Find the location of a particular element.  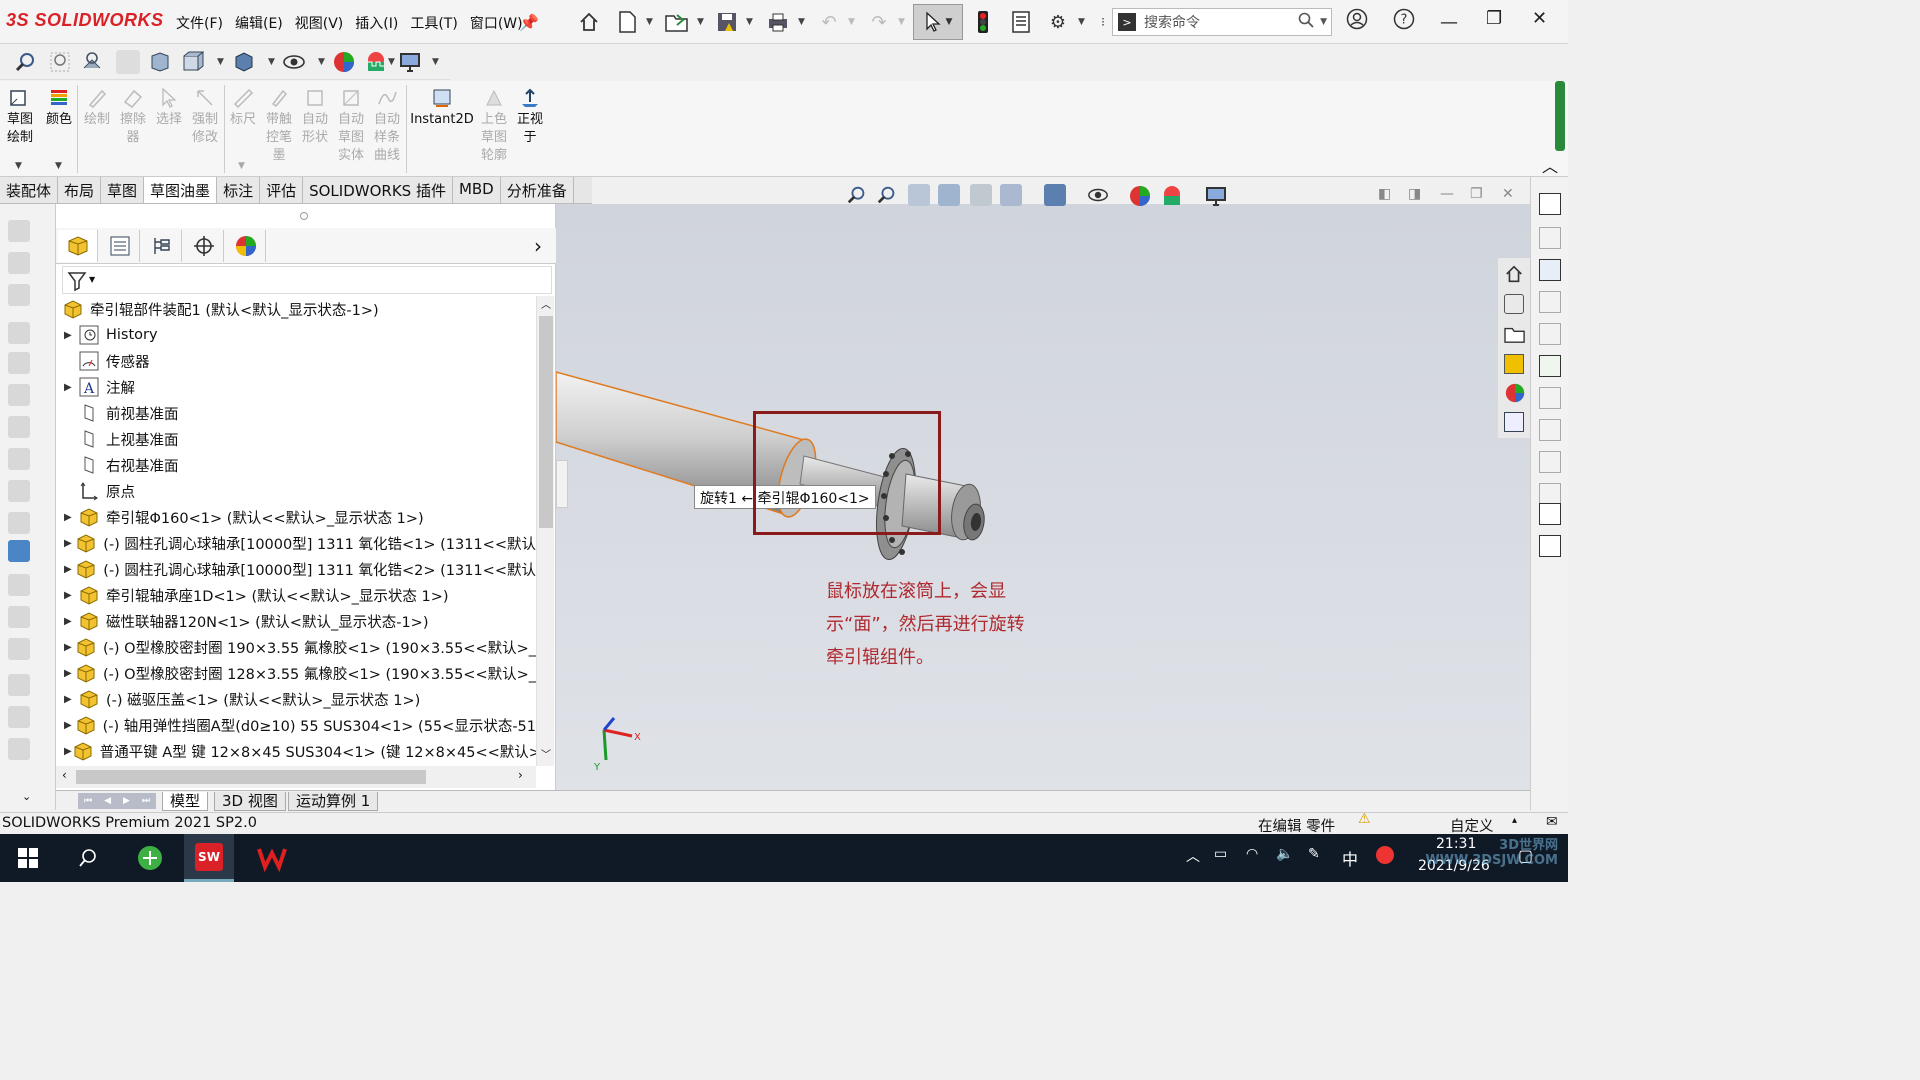

user-account-icon is located at coordinates (1357, 21).